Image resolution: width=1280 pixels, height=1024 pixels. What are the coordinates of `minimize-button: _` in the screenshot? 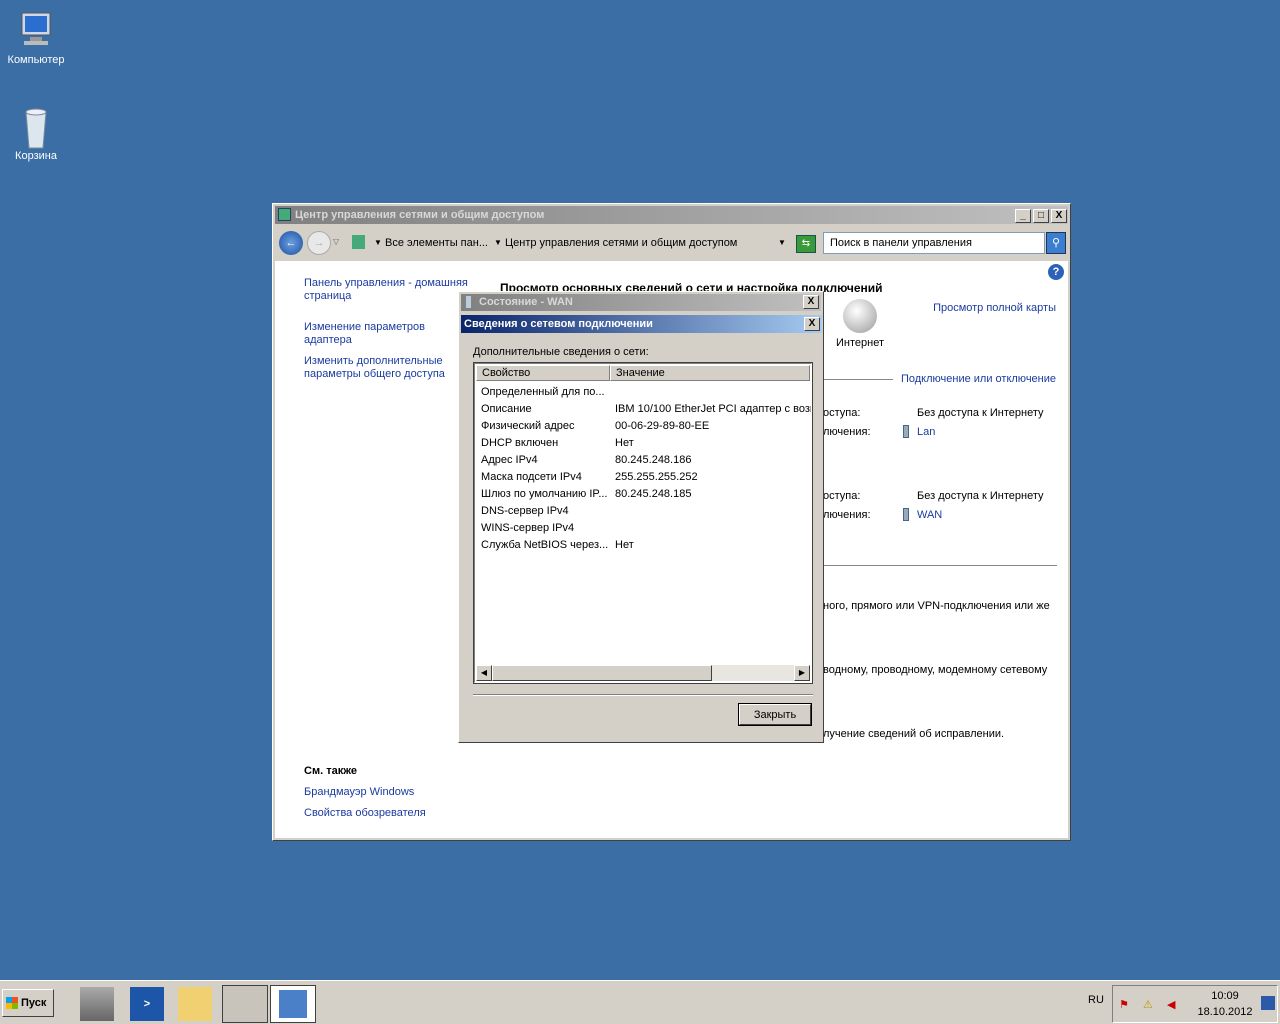 It's located at (1023, 216).